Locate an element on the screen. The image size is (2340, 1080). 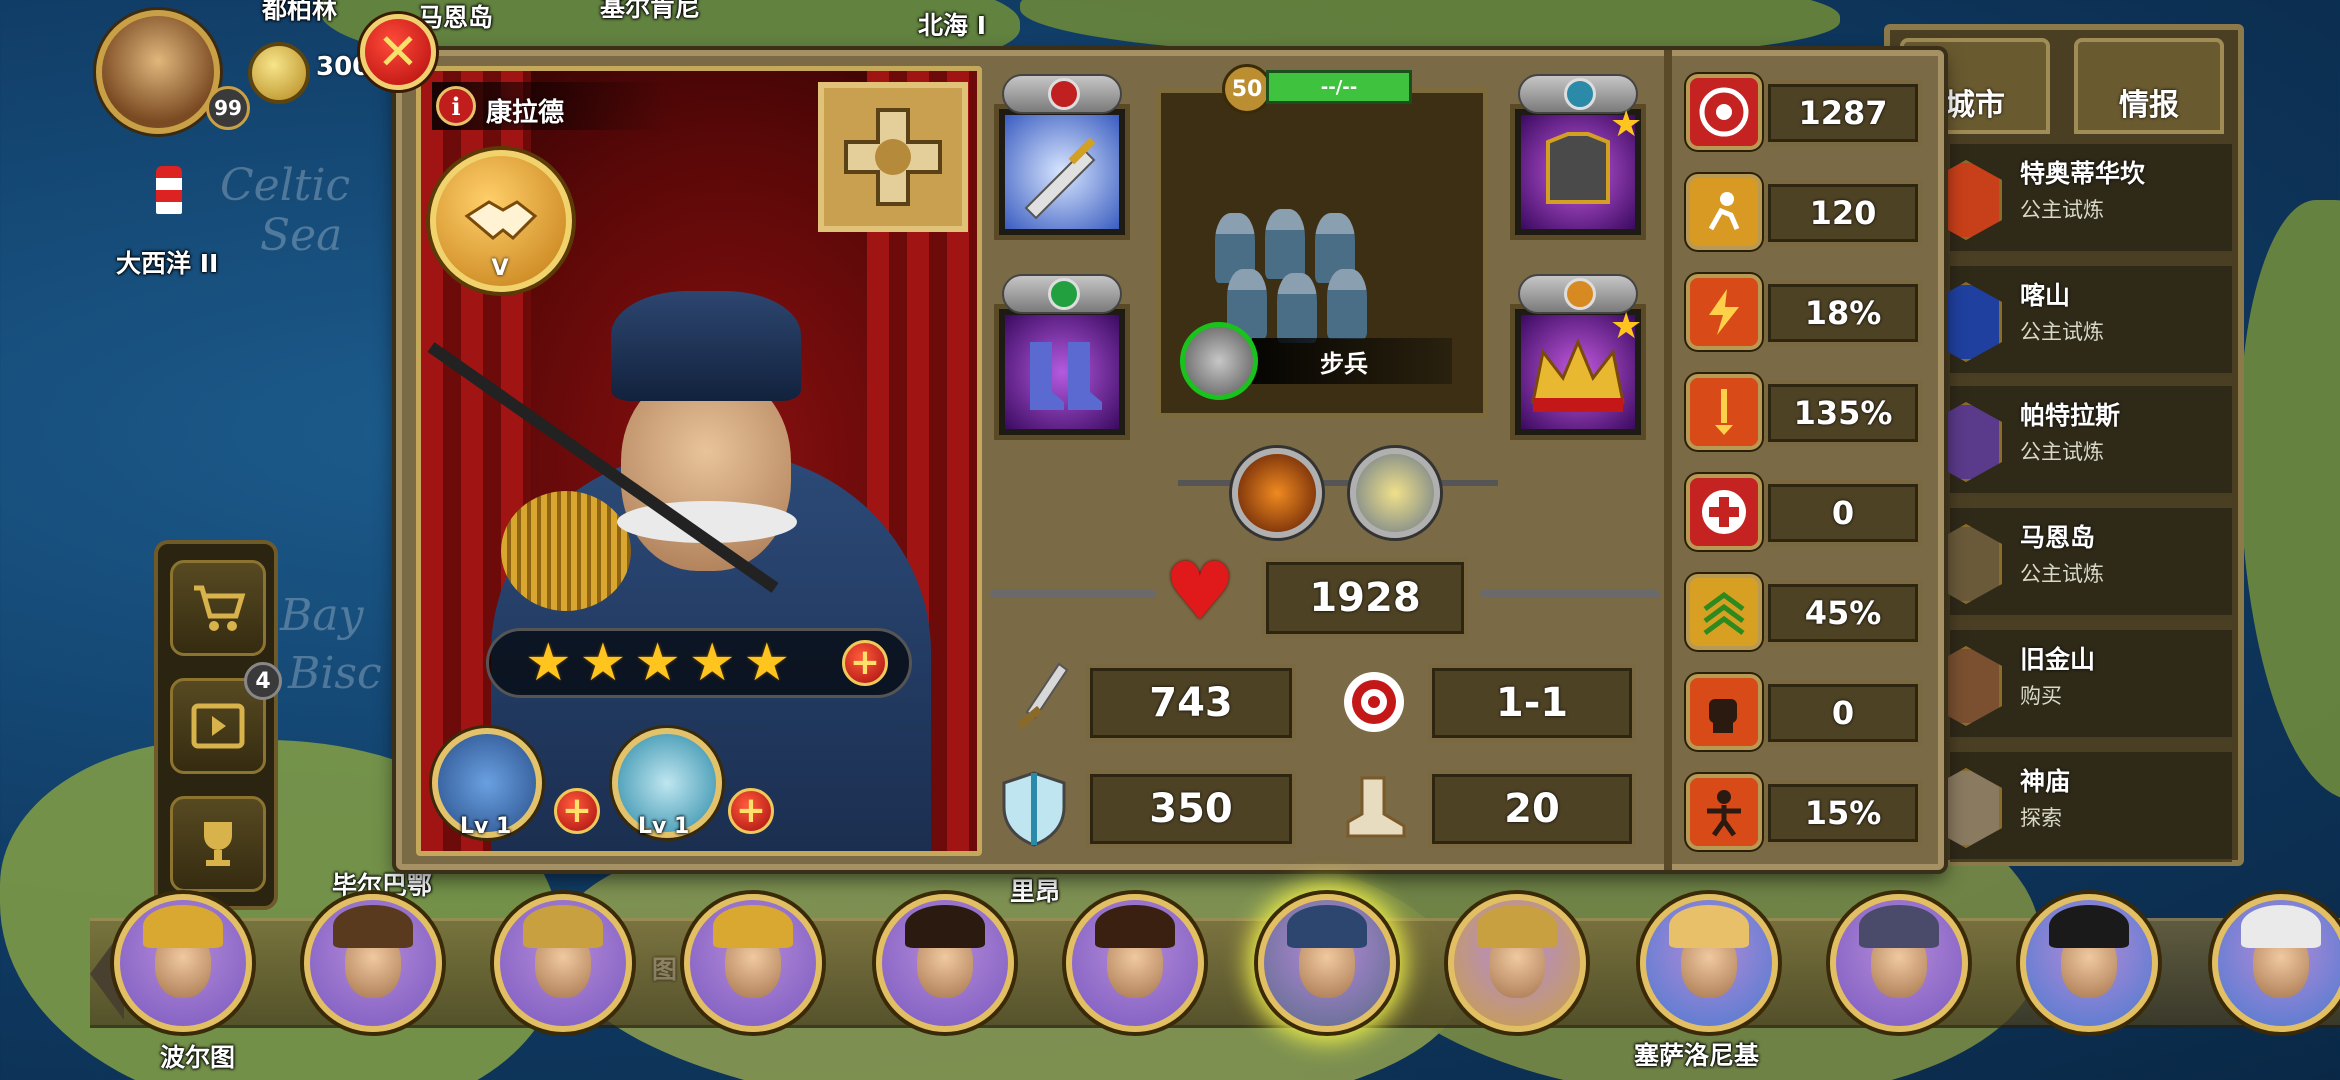
map-label: 里昂 is located at coordinates (1035, 890).